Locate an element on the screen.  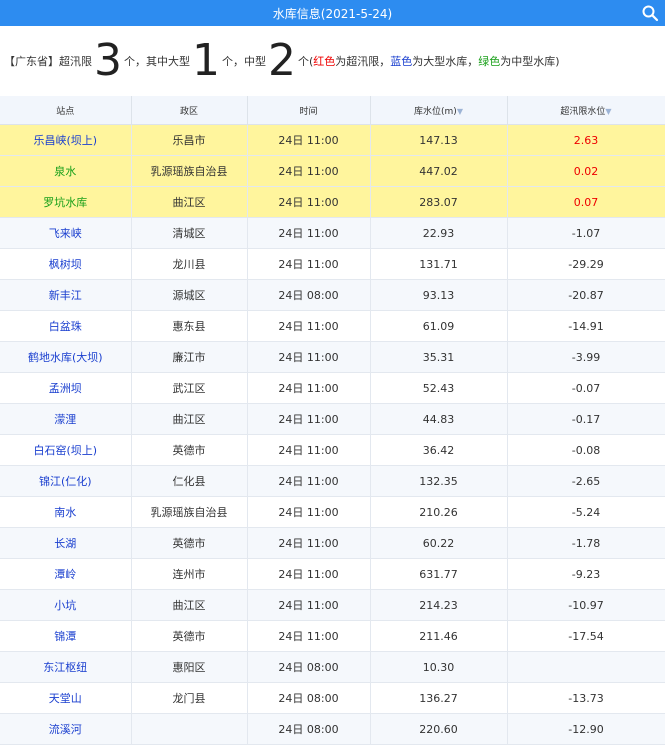
table-header-row: 站点 政区 时间 库水位(m)▼ 超汛限水位▼ is located at coordinates (332, 110).